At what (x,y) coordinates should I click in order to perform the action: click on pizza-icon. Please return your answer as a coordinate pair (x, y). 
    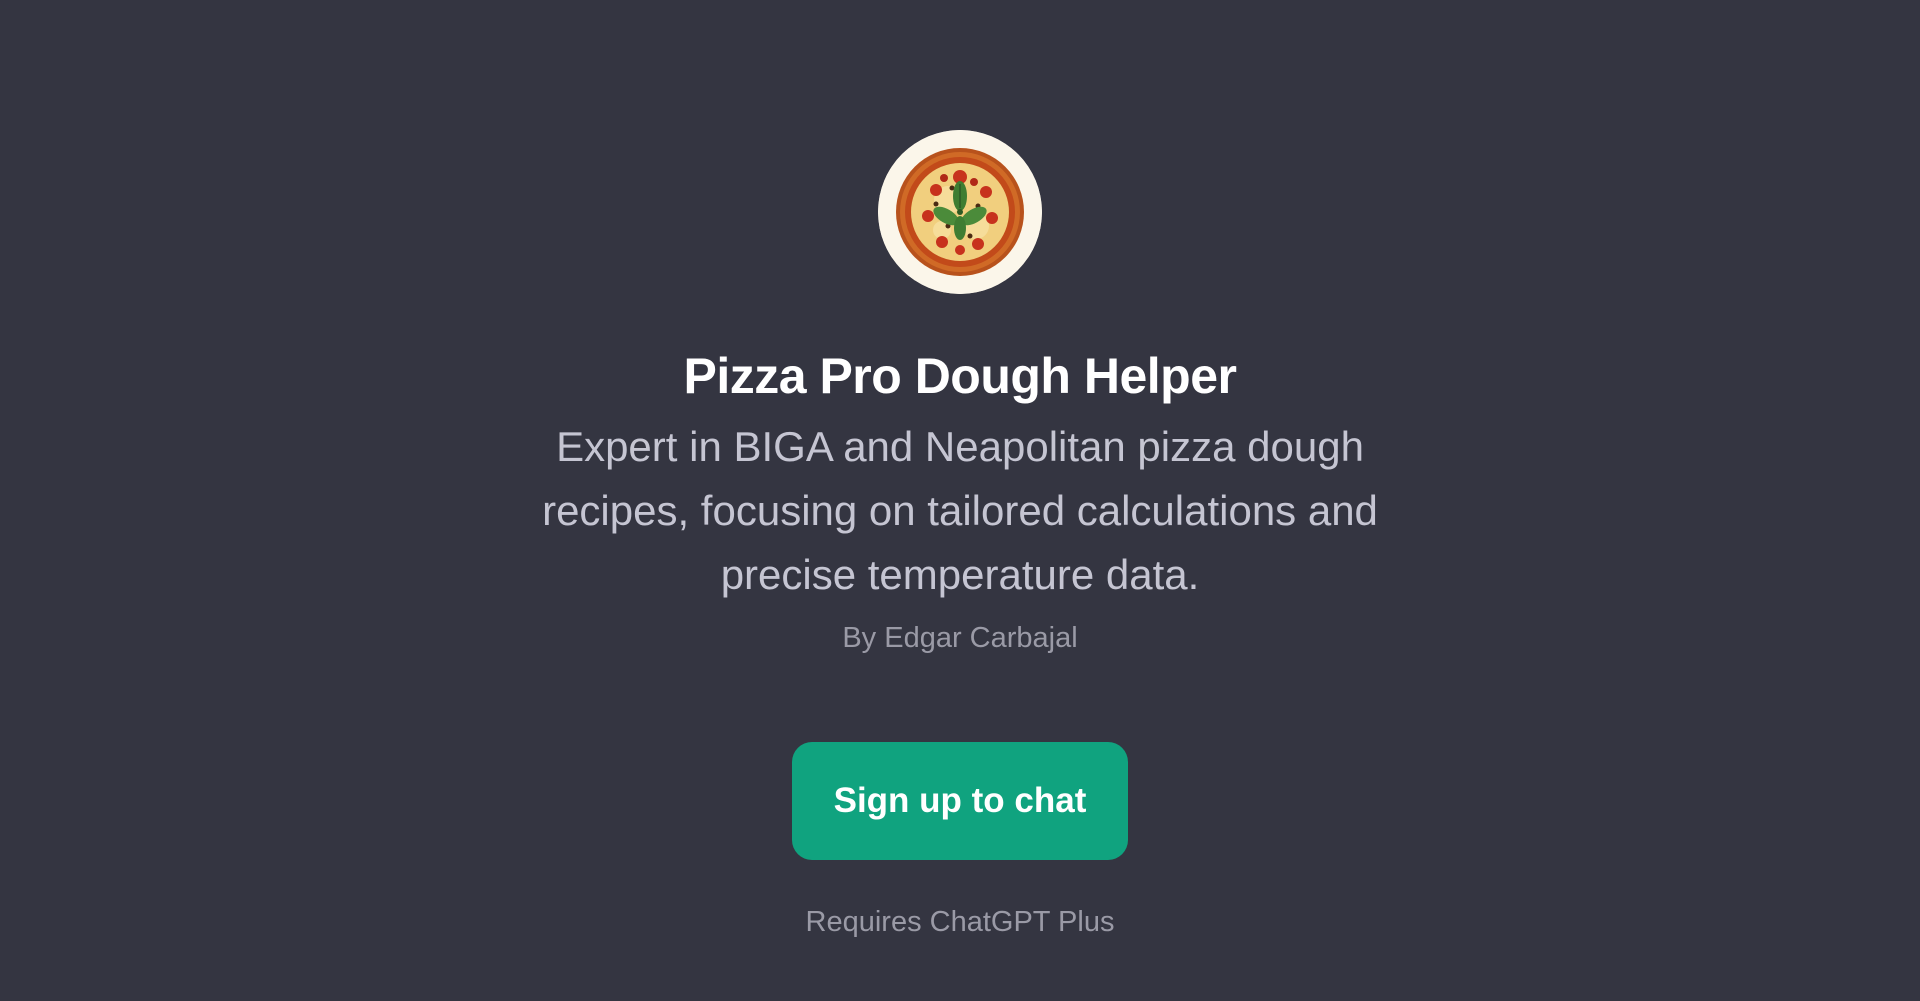
    Looking at the image, I should click on (960, 212).